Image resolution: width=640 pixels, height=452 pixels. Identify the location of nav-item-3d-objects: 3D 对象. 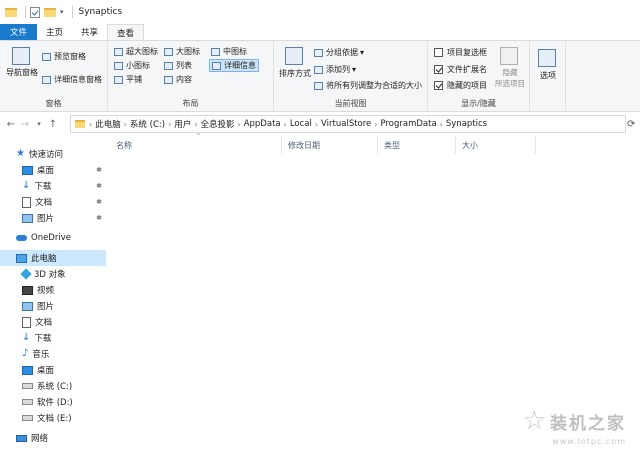
(53, 274).